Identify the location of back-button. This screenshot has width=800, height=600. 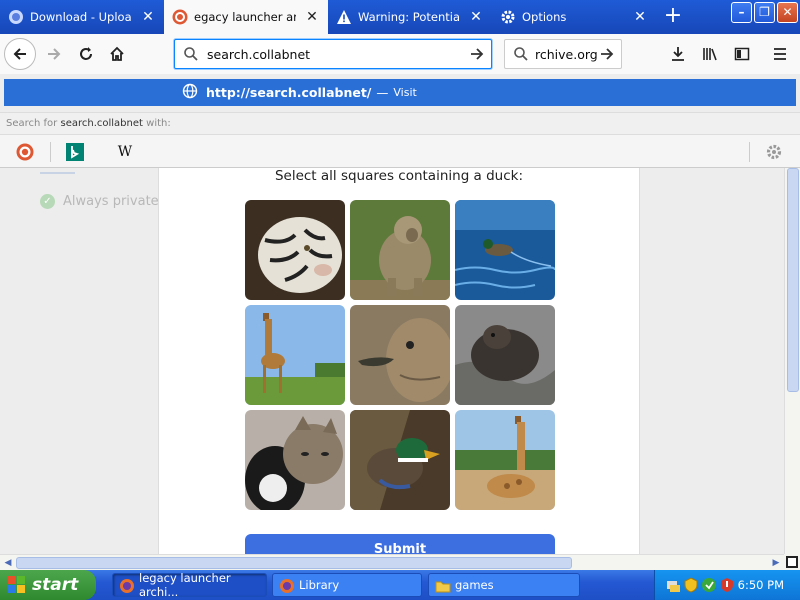
(20, 54).